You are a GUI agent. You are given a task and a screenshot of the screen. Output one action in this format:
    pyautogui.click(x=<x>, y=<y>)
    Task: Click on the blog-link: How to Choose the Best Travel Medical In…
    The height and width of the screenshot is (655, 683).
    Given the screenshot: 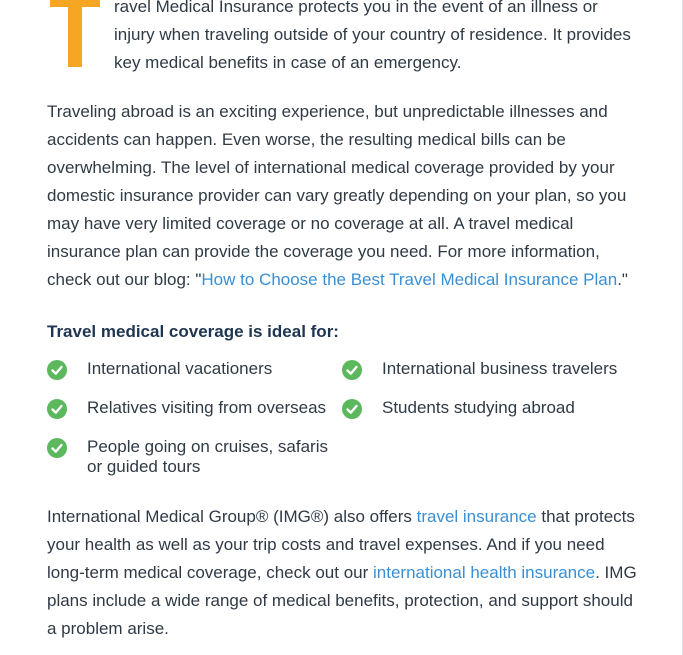 What is the action you would take?
    pyautogui.click(x=409, y=279)
    